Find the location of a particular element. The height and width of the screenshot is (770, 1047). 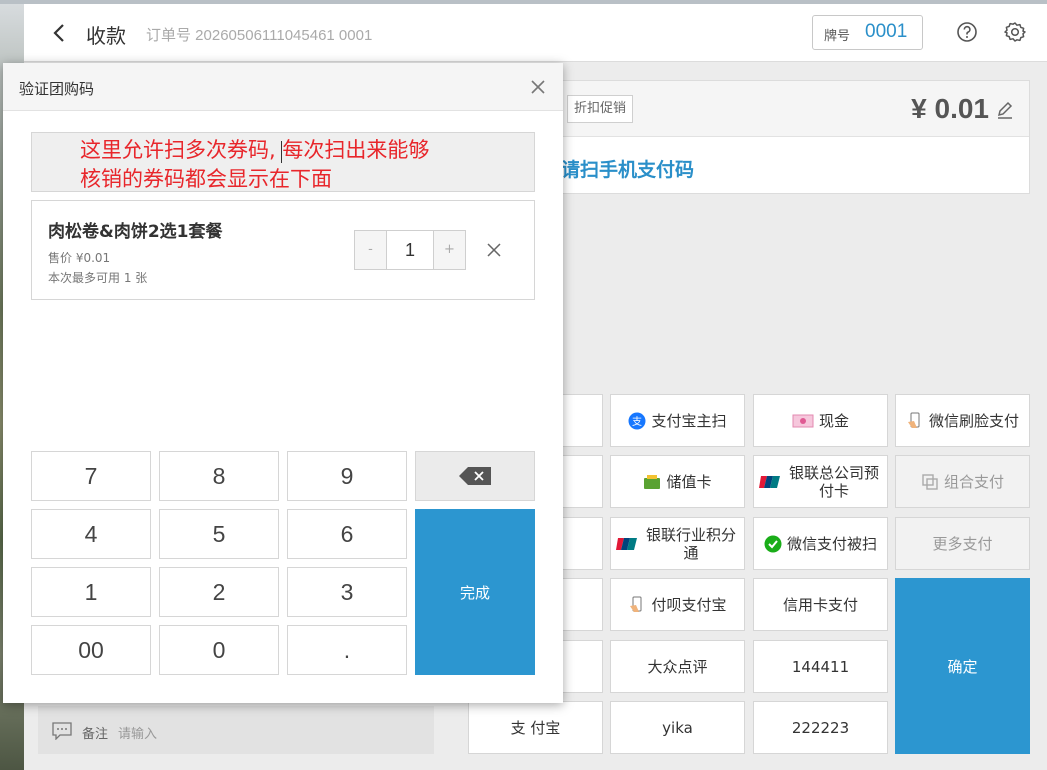

wallet-icon is located at coordinates (652, 481).